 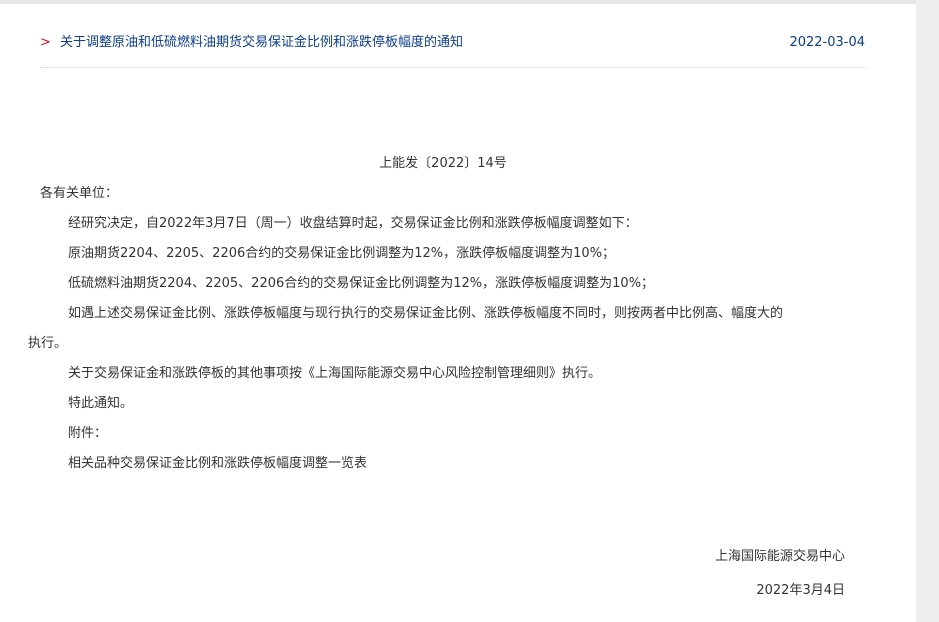 I want to click on notice-title-link: 关于调整原油和低硫燃料油期货交易保证金比例和涨跌停板幅度的通知, so click(x=261, y=43).